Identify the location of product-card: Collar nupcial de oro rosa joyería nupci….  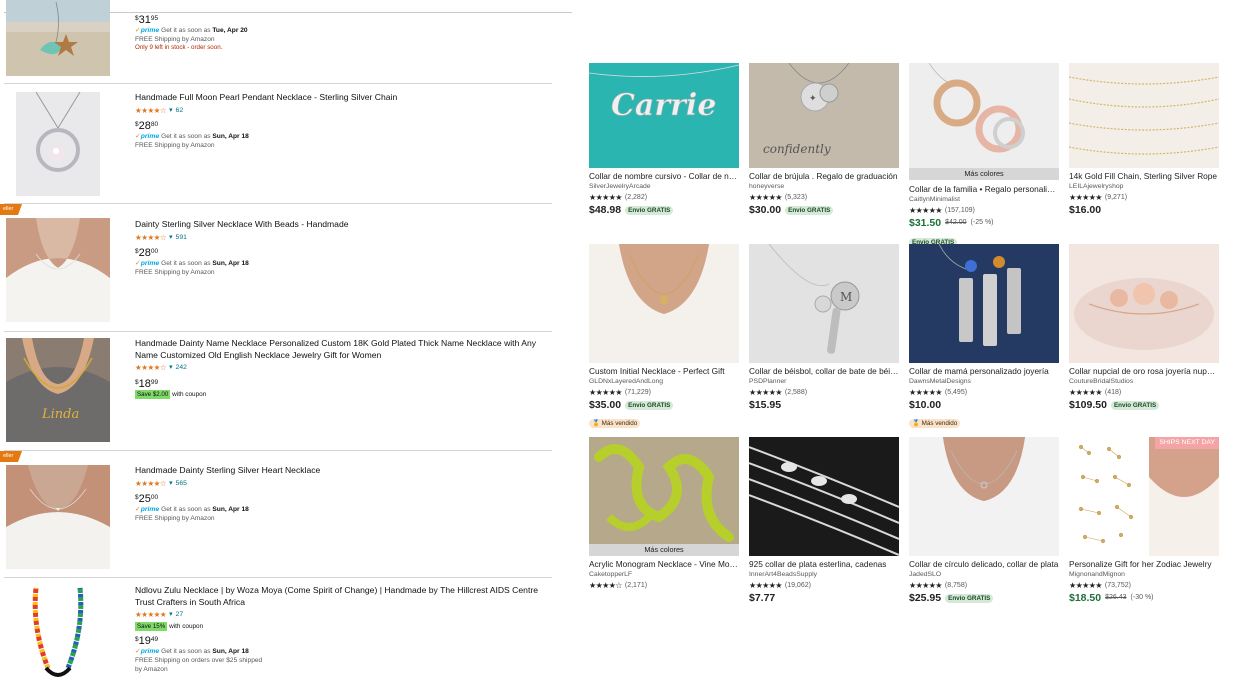
(1144, 328).